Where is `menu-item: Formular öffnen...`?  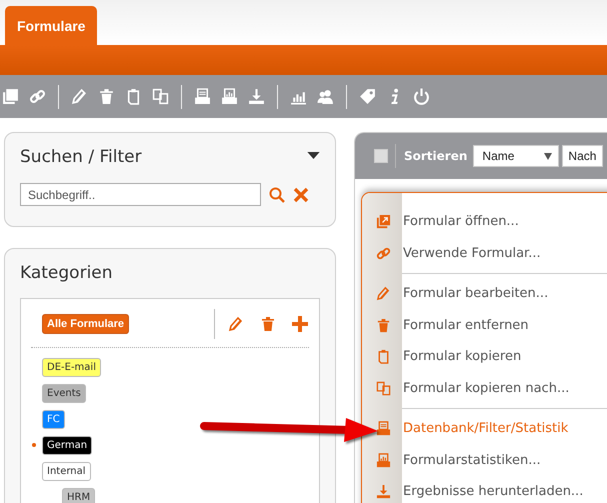
menu-item: Formular öffnen... is located at coordinates (491, 222).